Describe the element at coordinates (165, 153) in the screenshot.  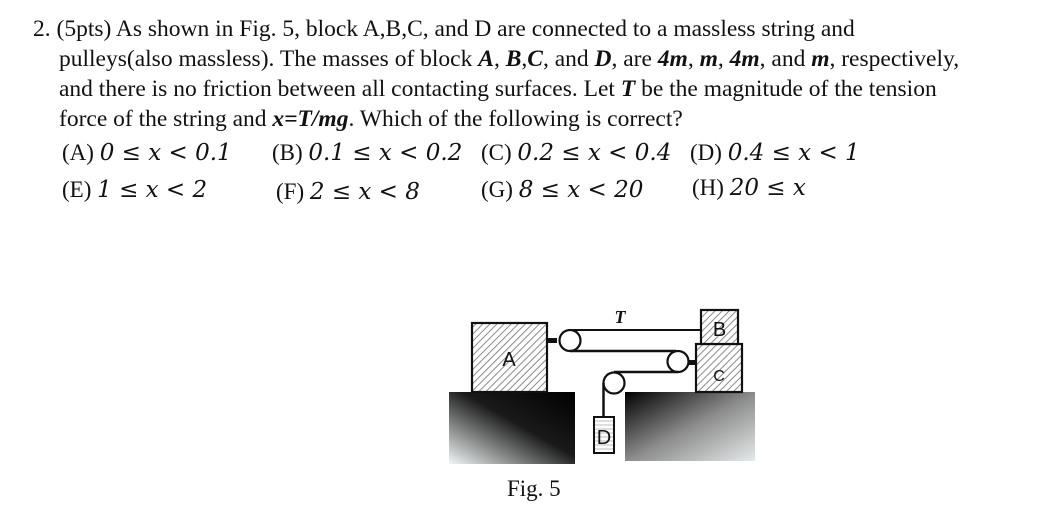
I see `option-text: 0 ≤ x < 0.1` at that location.